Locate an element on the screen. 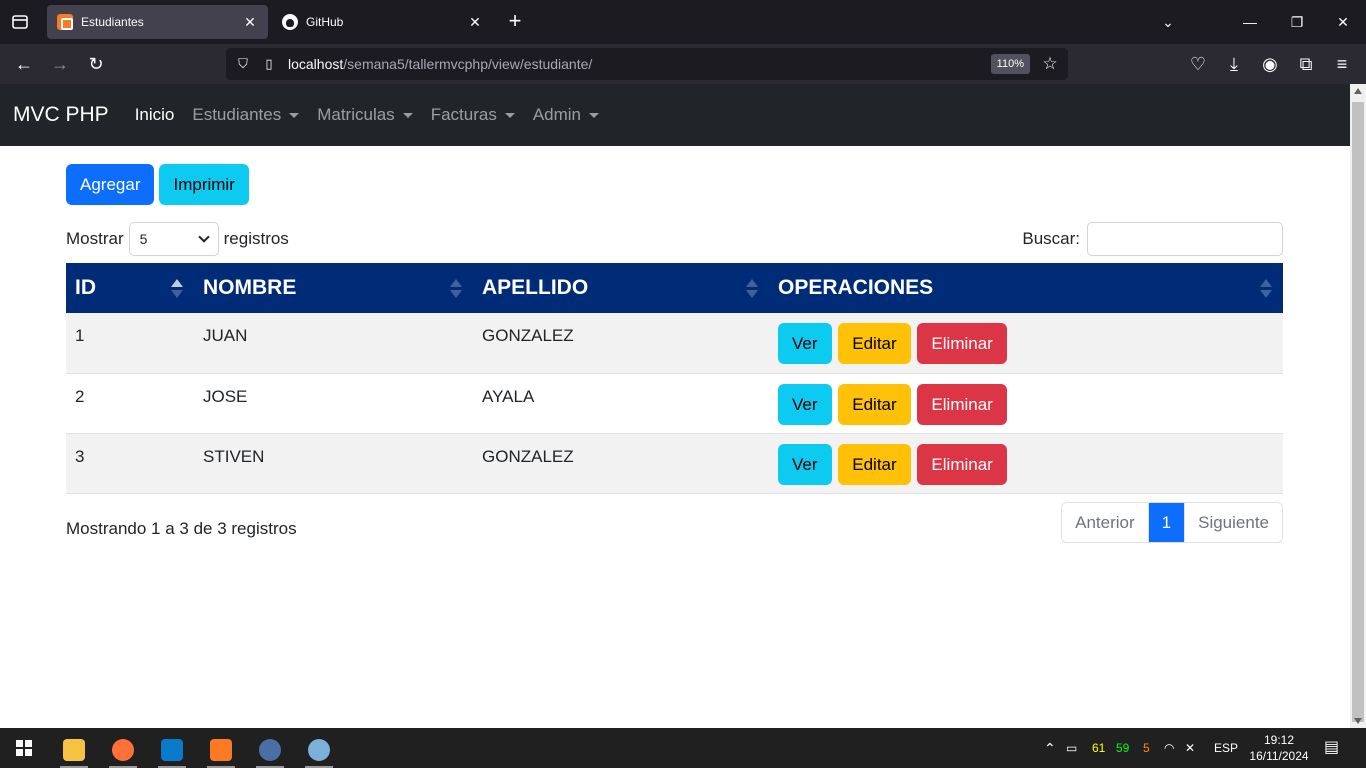 This screenshot has height=768, width=1366. column-header-nombre: NOMBRE is located at coordinates (333, 288).